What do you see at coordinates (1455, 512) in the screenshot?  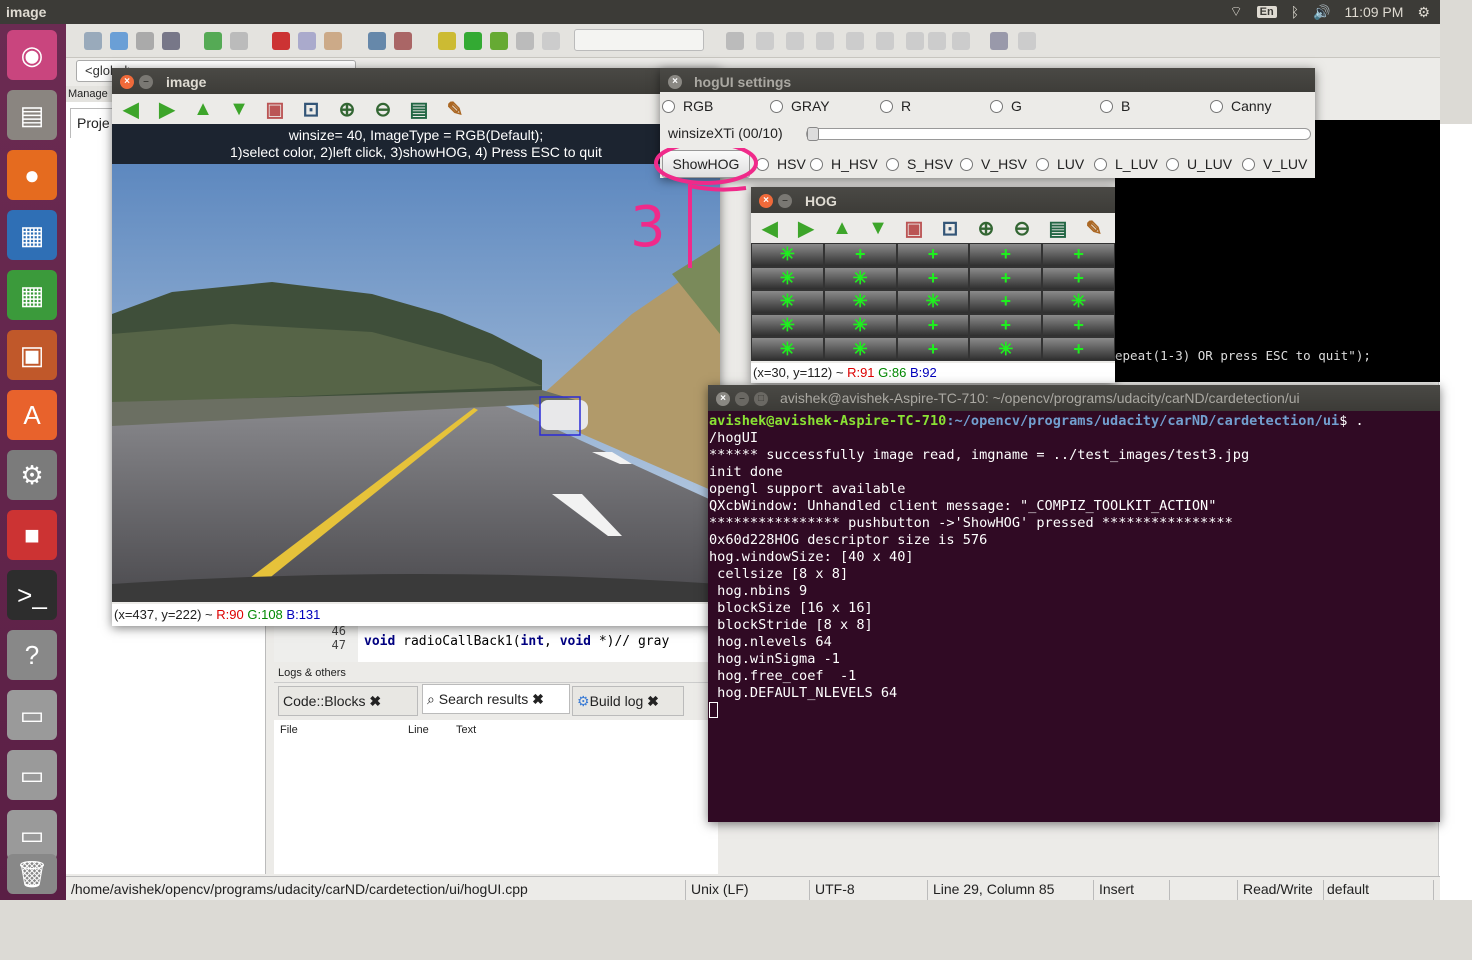 I see `editor-area` at bounding box center [1455, 512].